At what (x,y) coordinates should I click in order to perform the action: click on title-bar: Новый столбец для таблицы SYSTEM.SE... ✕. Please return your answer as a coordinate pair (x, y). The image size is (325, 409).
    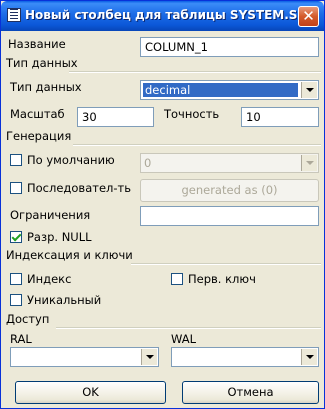
    Looking at the image, I should click on (162, 16).